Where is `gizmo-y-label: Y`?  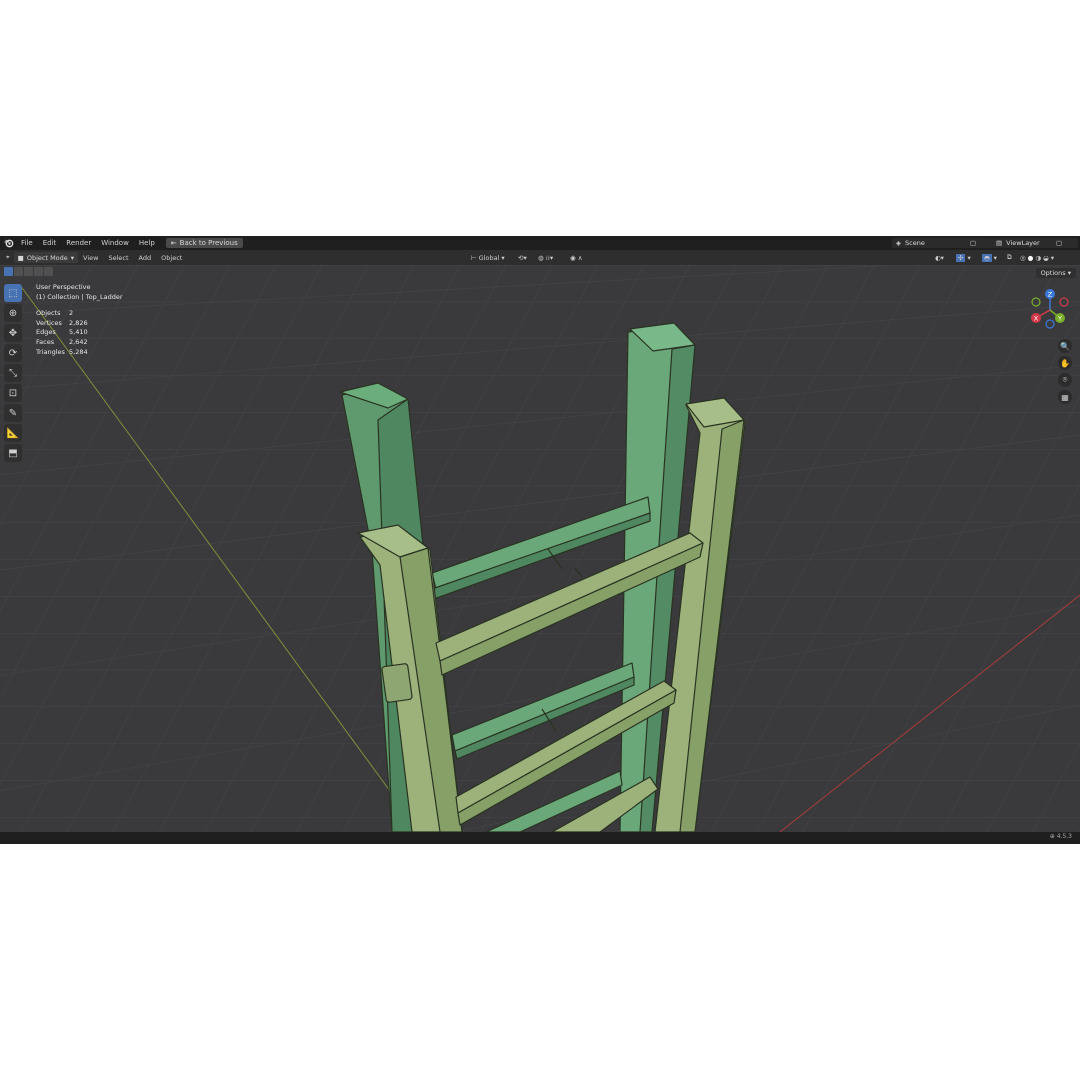
gizmo-y-label: Y is located at coordinates (1059, 318).